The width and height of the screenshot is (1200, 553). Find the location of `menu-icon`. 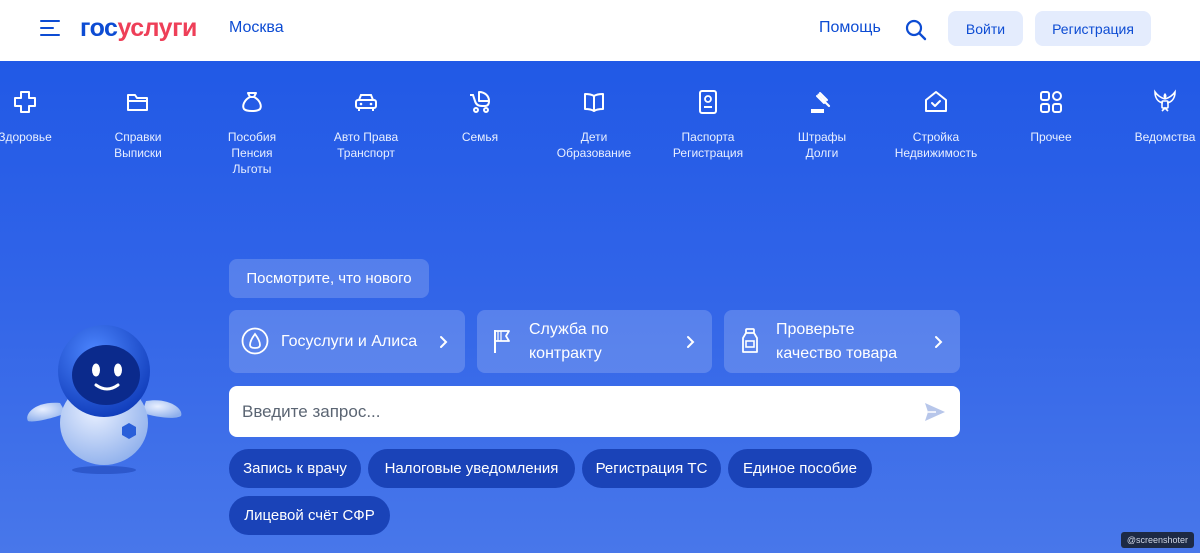

menu-icon is located at coordinates (51, 29).